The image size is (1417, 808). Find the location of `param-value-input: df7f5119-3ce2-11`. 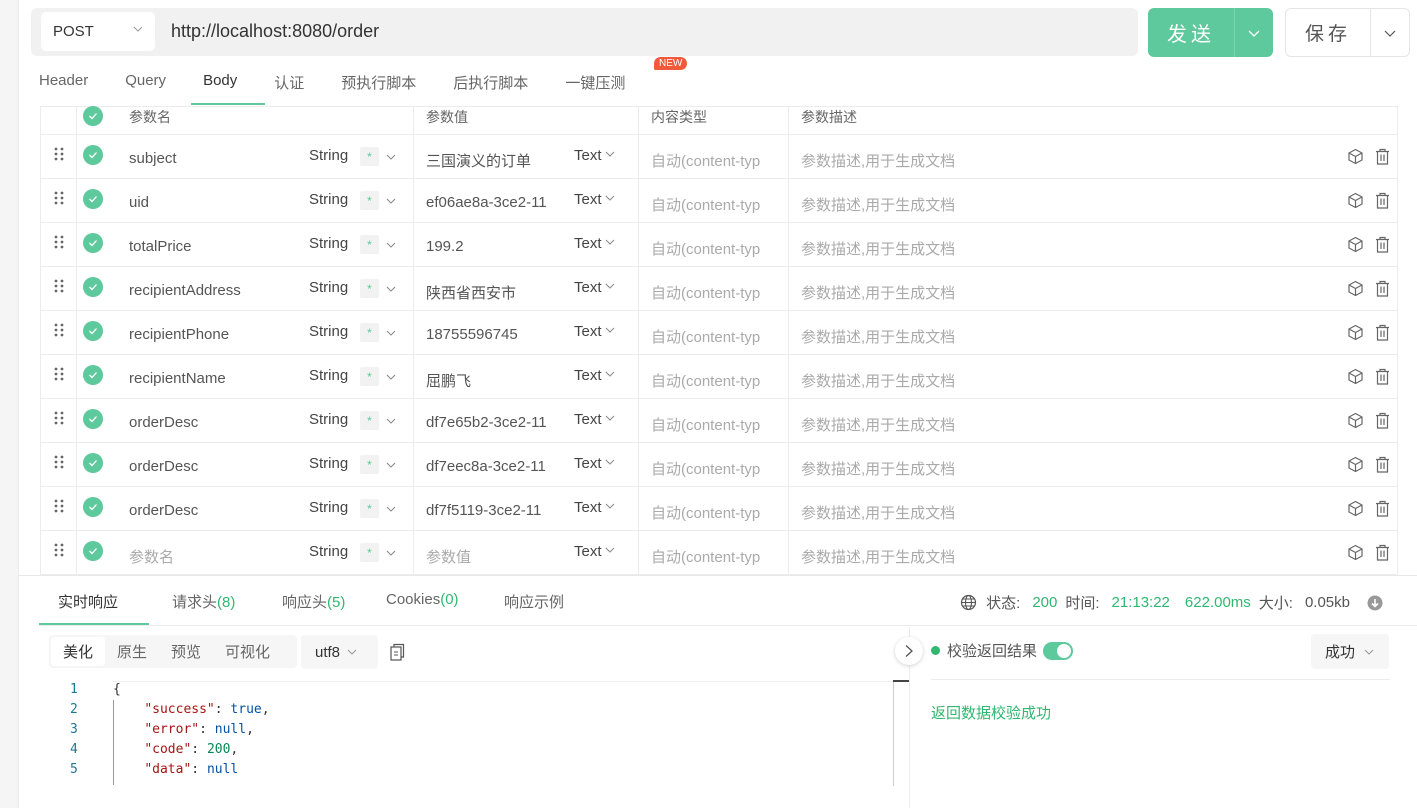

param-value-input: df7f5119-3ce2-11 is located at coordinates (483, 510).